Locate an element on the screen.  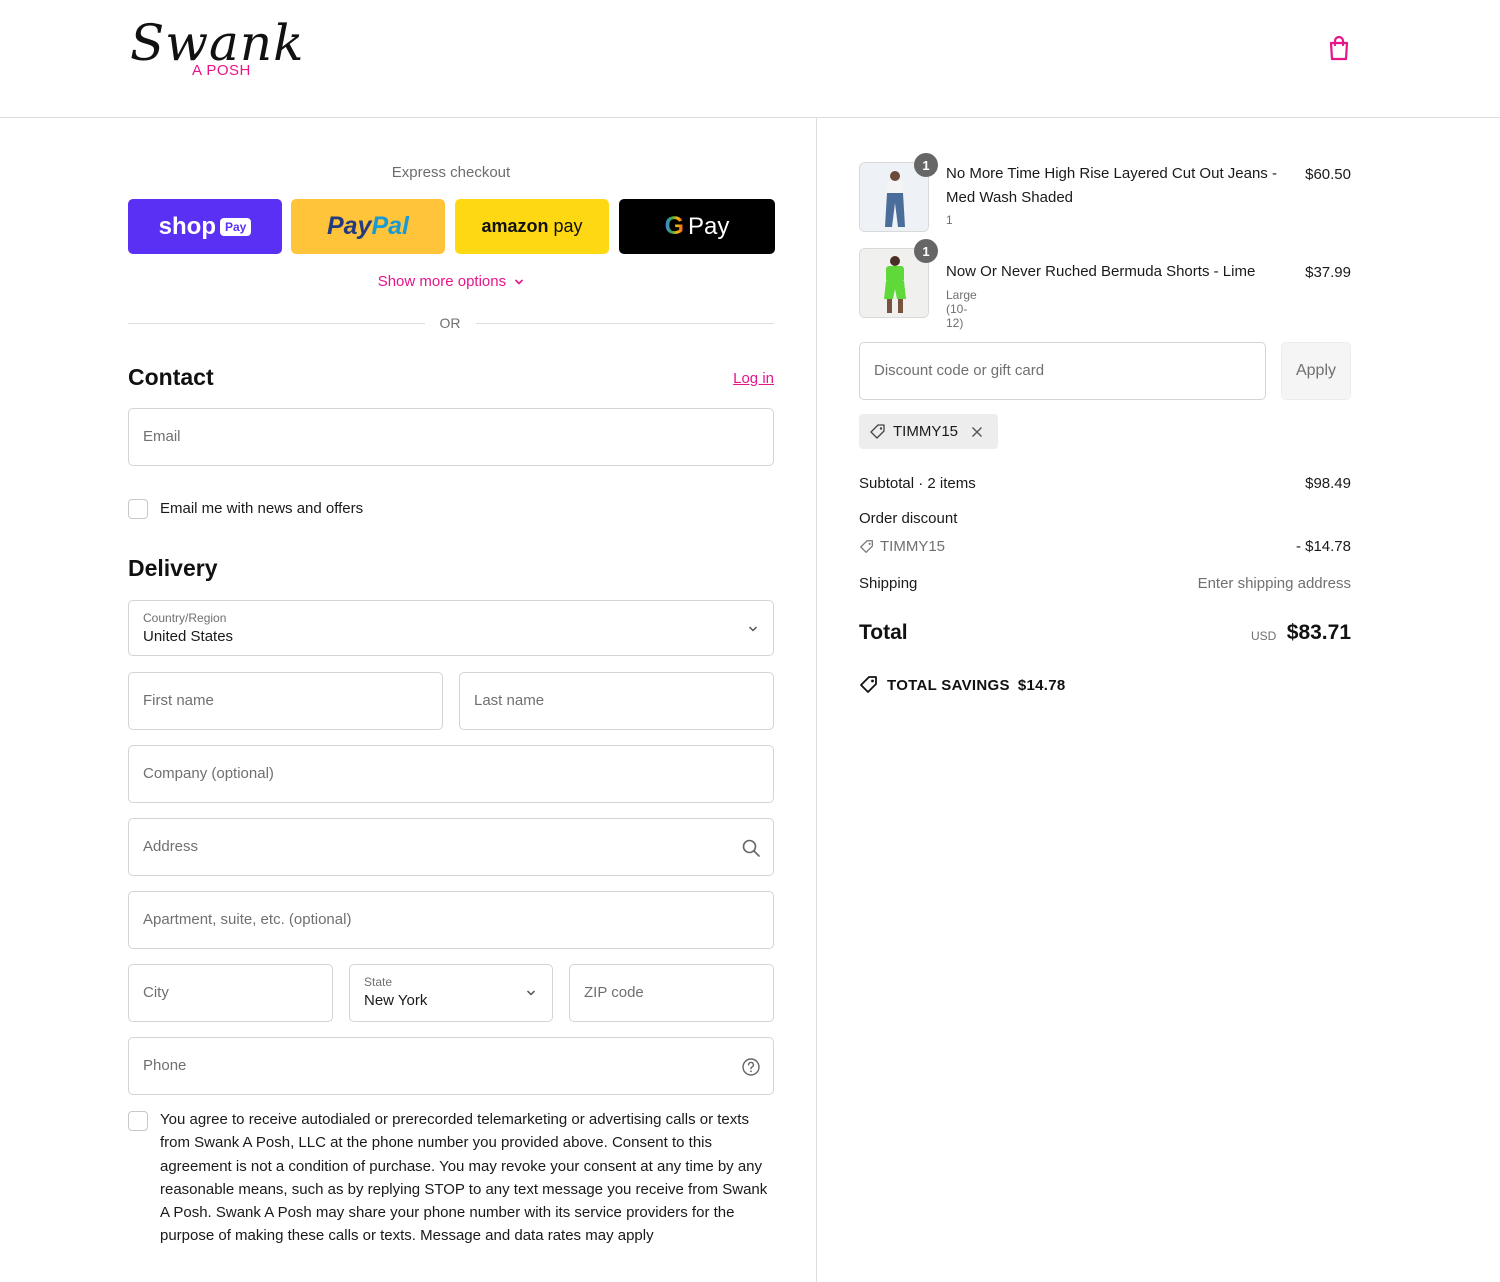
applied-code-text: TIMMY15 is located at coordinates (926, 431).